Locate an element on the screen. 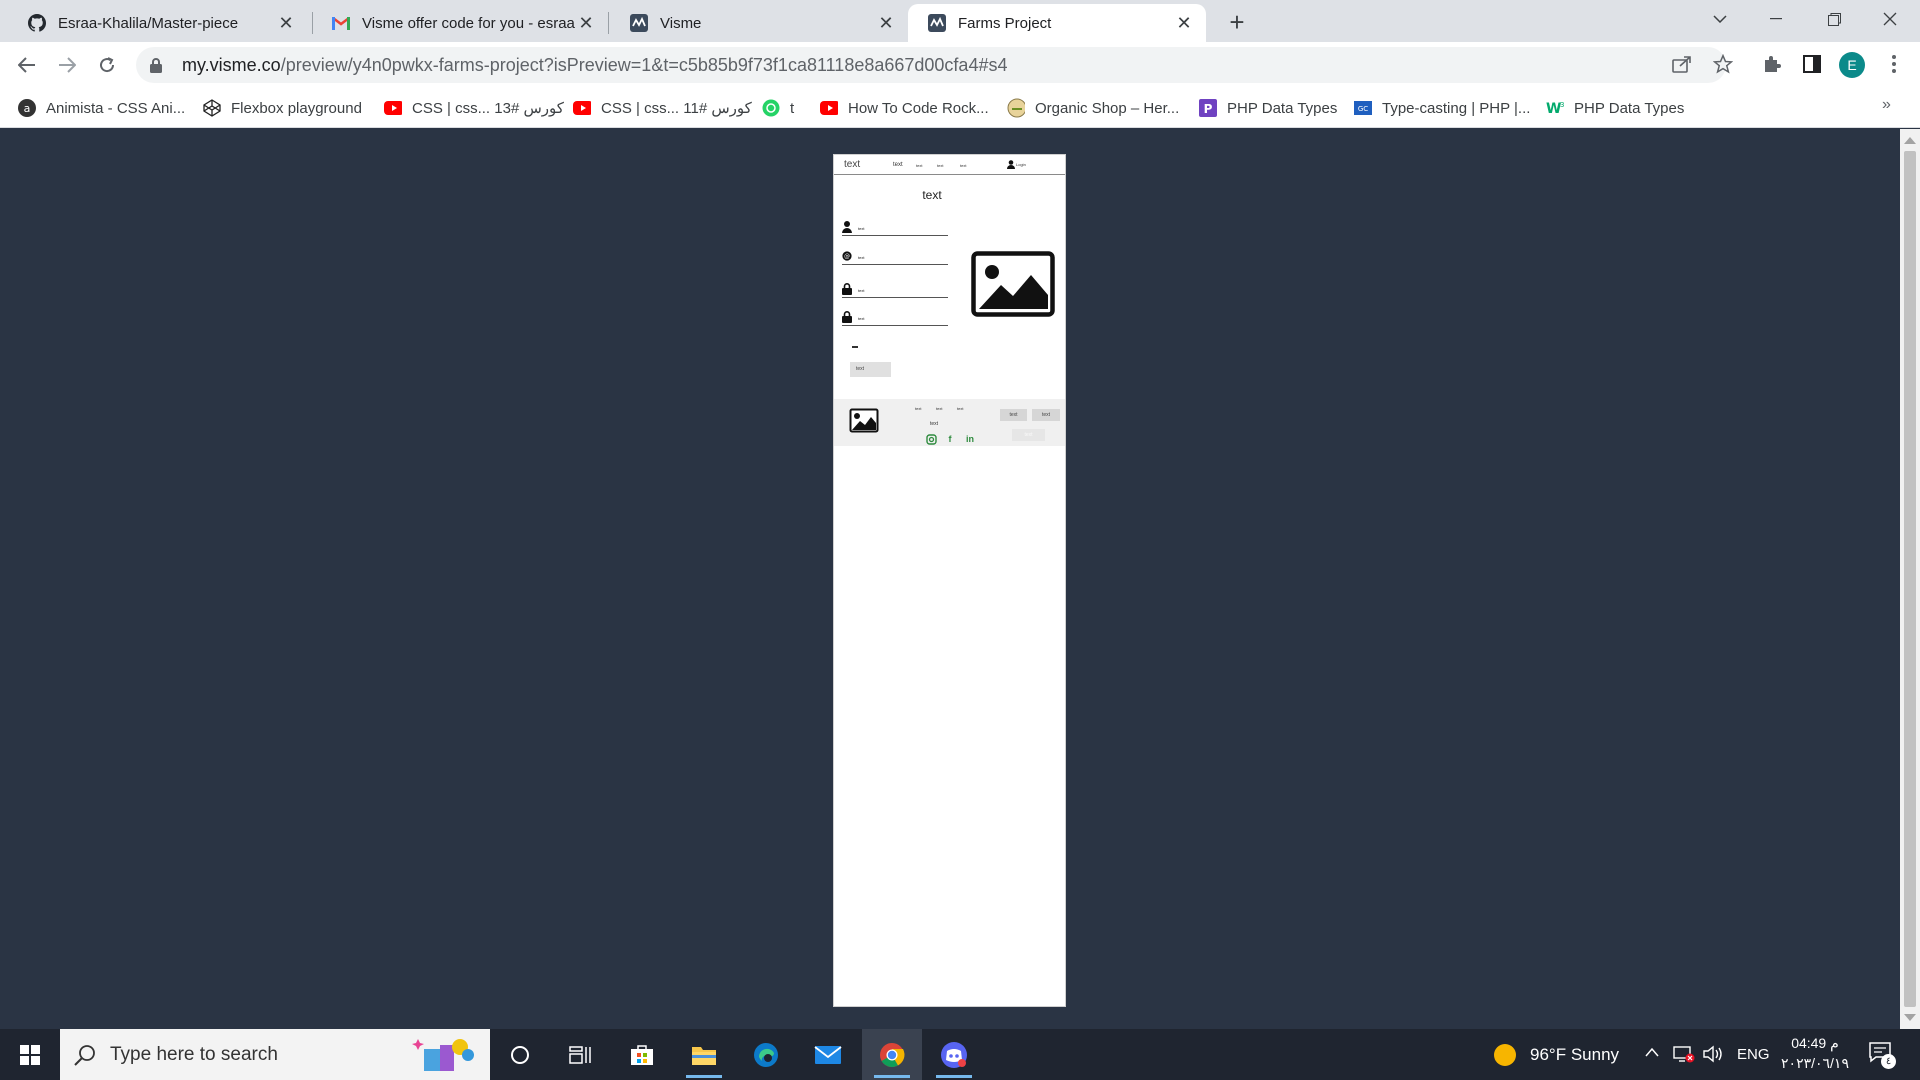 The height and width of the screenshot is (1080, 1920). scroll-thumb is located at coordinates (1910, 579).